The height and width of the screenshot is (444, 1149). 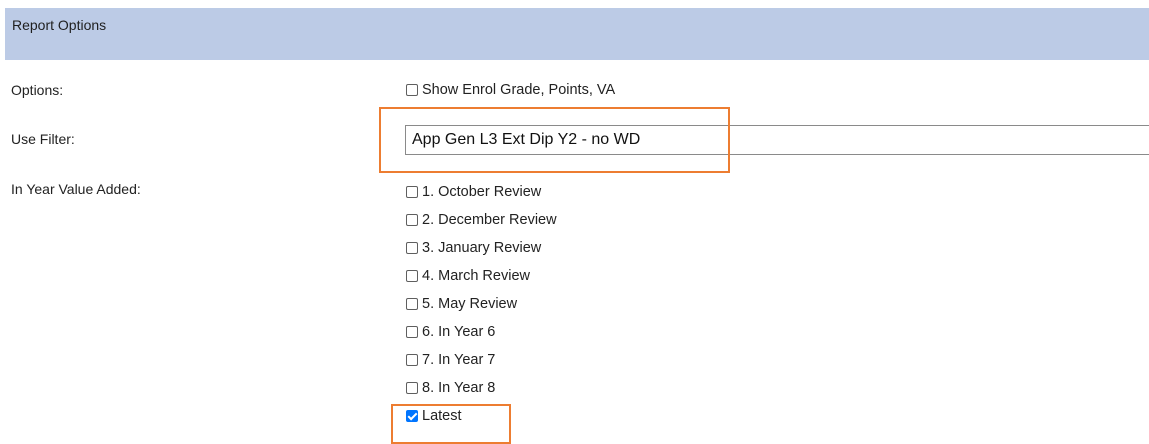 I want to click on checkbox-label: 5. May Review, so click(x=470, y=304).